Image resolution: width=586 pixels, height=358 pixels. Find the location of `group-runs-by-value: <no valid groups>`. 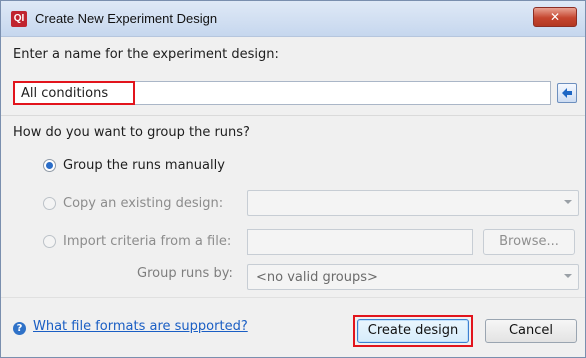

group-runs-by-value: <no valid groups> is located at coordinates (317, 277).